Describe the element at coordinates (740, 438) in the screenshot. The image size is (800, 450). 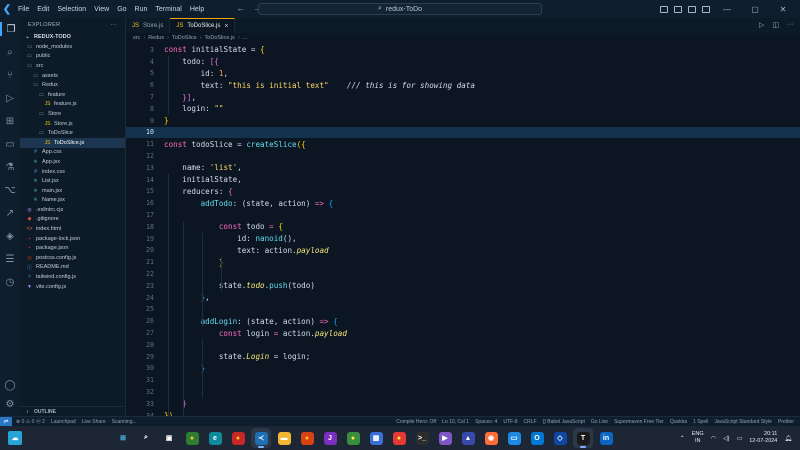
I see `battery-icon: ▭` at that location.